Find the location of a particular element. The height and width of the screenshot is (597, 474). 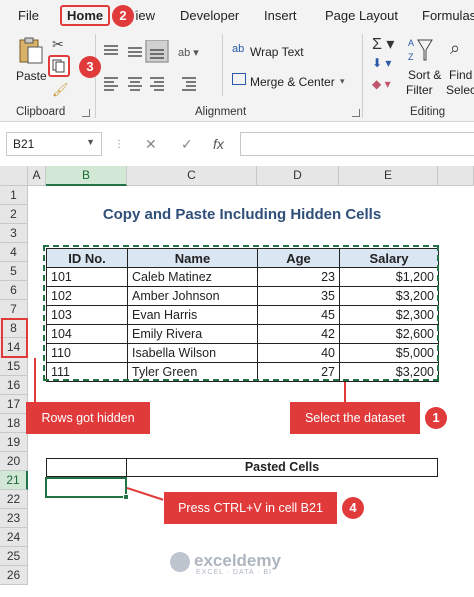

autosum-icon: Σ ▾ is located at coordinates (383, 44).